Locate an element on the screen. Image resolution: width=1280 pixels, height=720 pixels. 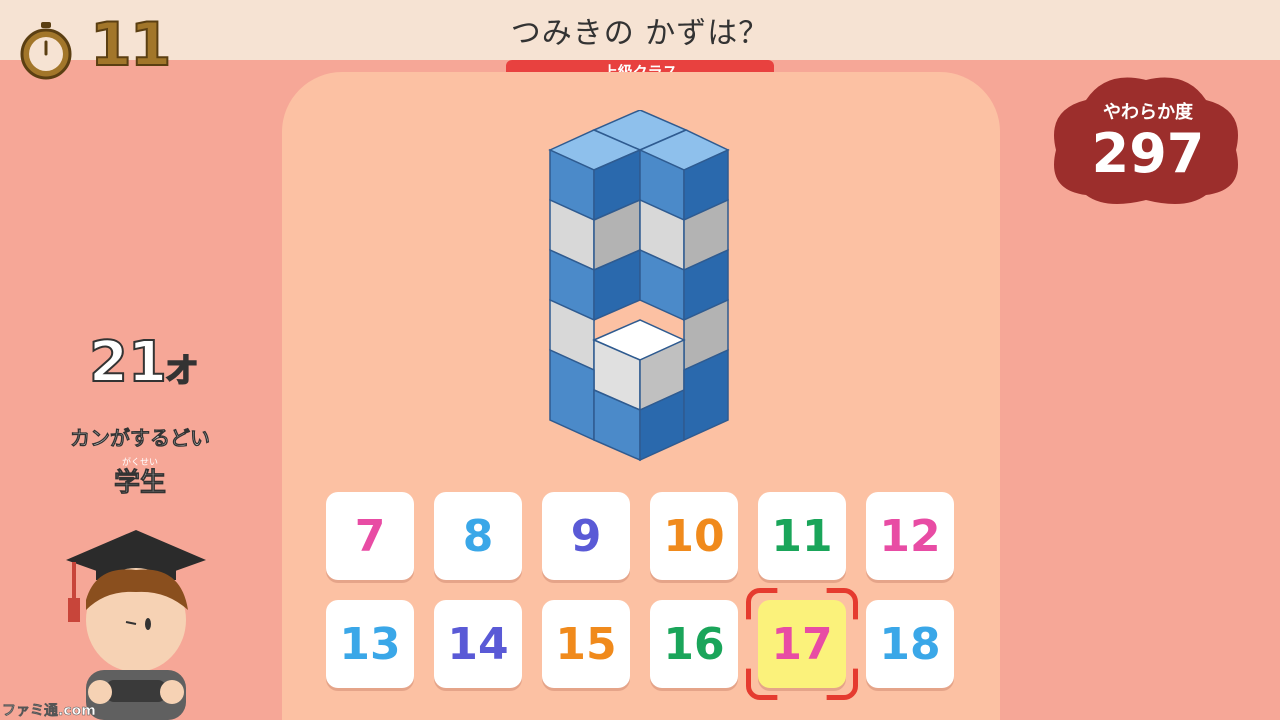
answer-label: 8 is located at coordinates (478, 536).